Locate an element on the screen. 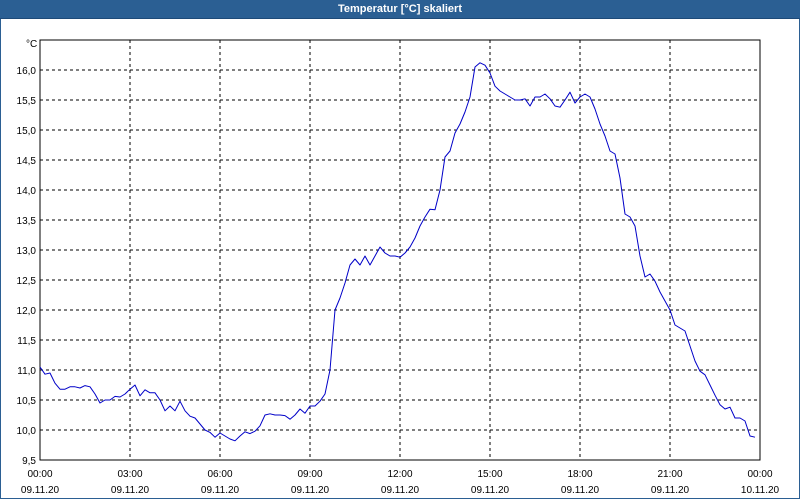  y-tick-label: 14,5 is located at coordinates (27, 161).